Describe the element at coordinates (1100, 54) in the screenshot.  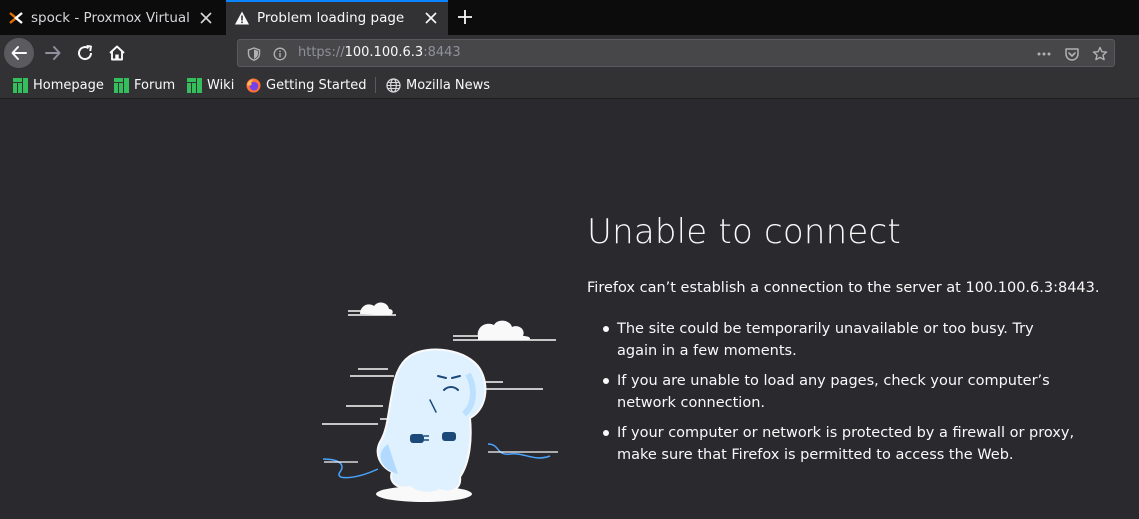
I see `bookmark-star-icon` at that location.